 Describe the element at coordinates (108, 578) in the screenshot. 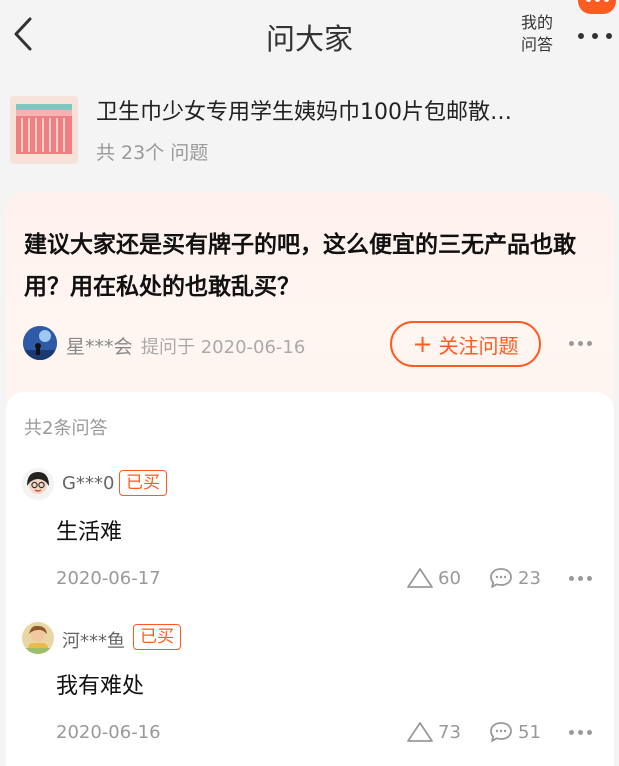

I see `answer-date: 2020-06-17` at that location.